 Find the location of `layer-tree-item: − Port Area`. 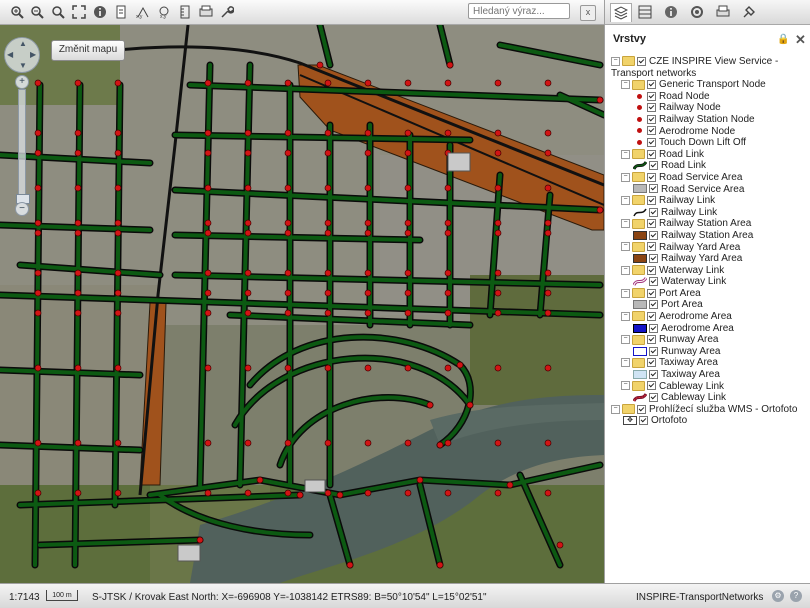

layer-tree-item: − Port Area is located at coordinates (707, 294).